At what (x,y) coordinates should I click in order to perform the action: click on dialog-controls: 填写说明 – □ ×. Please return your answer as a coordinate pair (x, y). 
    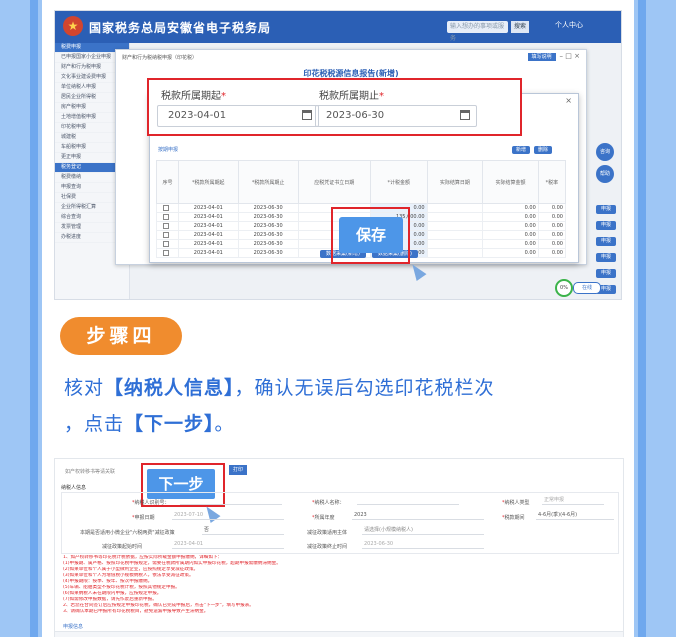
    Looking at the image, I should click on (553, 56).